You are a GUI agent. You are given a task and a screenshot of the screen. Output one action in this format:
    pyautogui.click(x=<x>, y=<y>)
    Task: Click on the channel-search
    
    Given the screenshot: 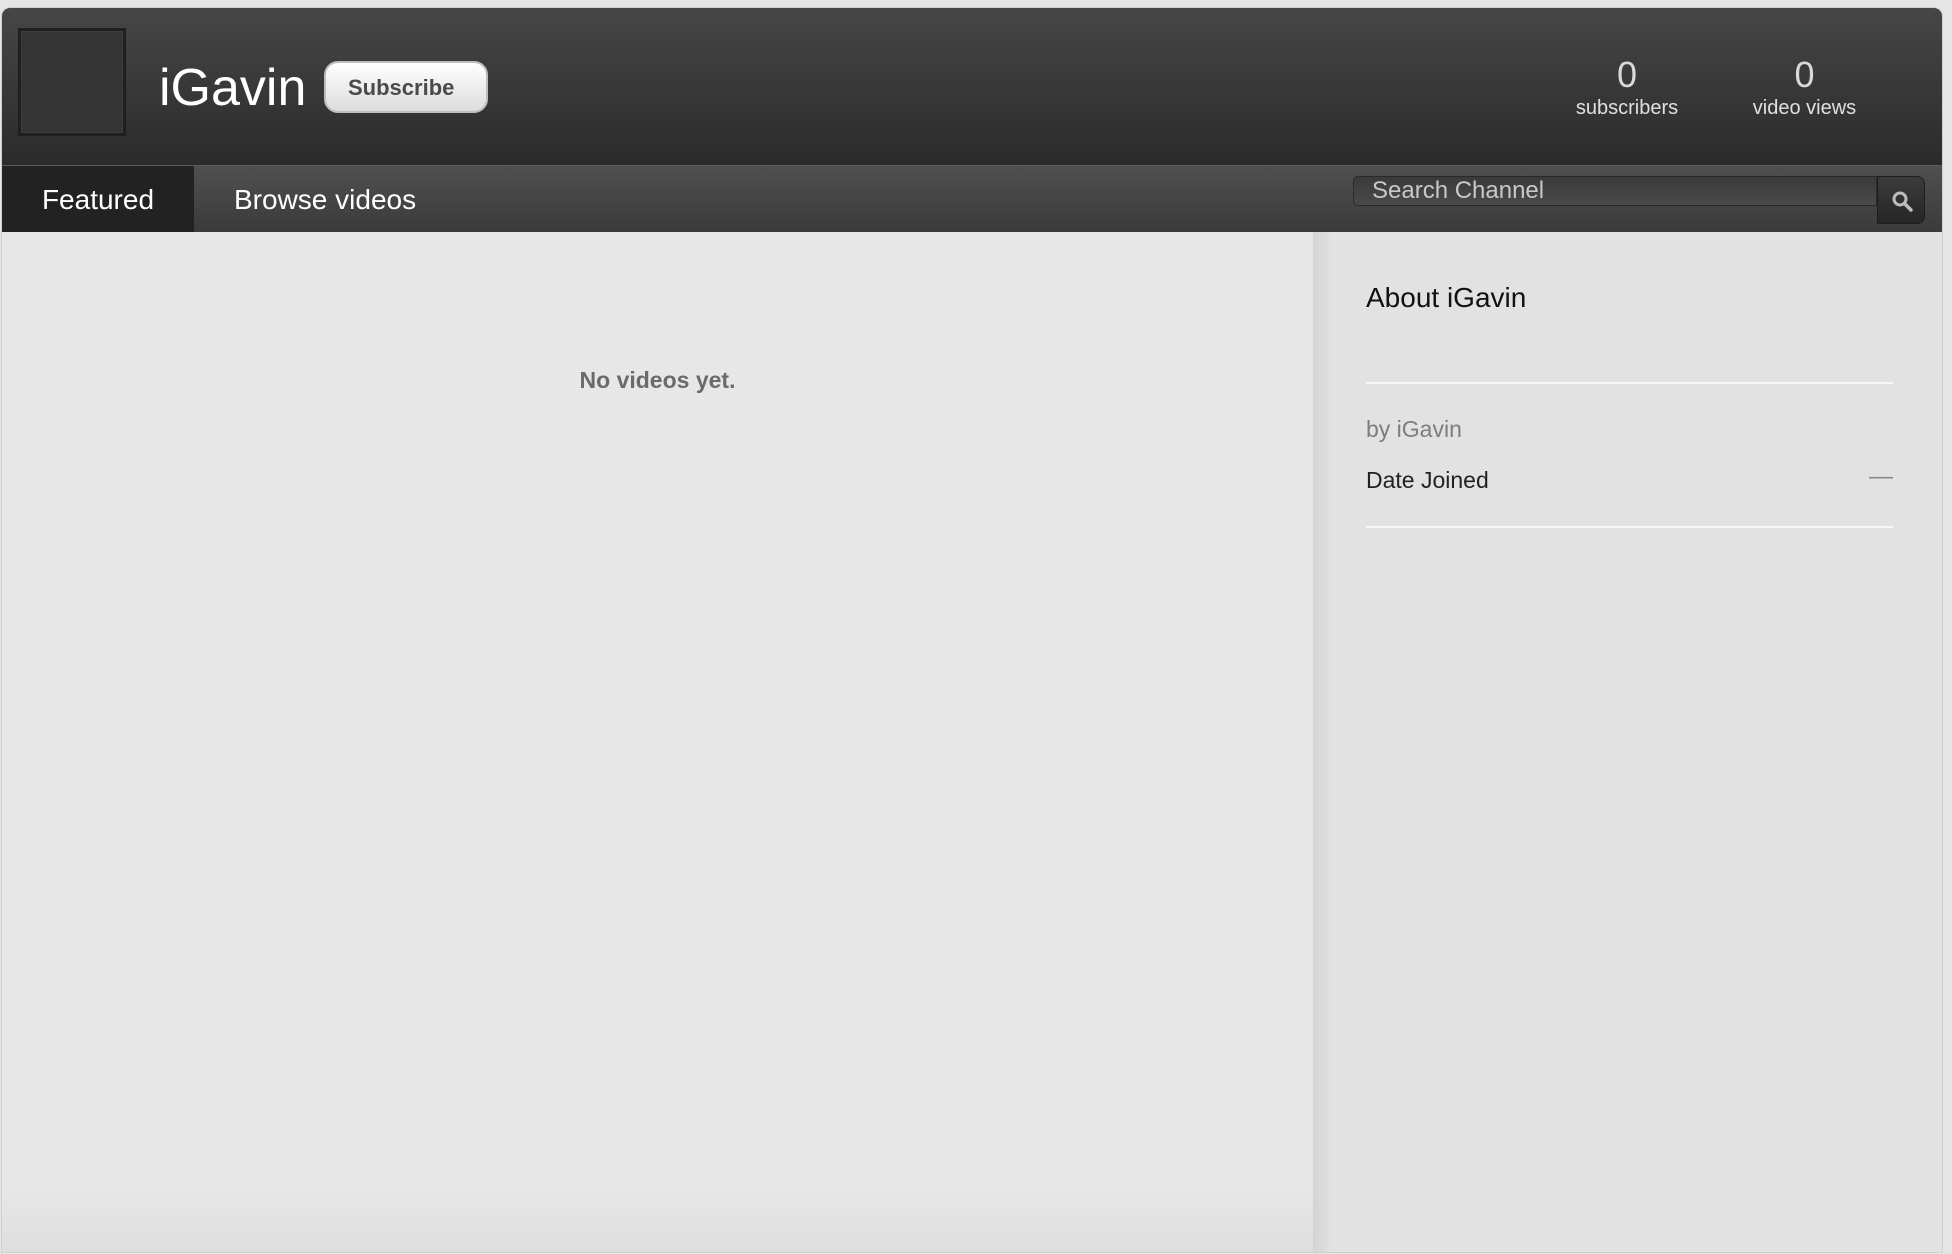 What is the action you would take?
    pyautogui.click(x=1639, y=200)
    